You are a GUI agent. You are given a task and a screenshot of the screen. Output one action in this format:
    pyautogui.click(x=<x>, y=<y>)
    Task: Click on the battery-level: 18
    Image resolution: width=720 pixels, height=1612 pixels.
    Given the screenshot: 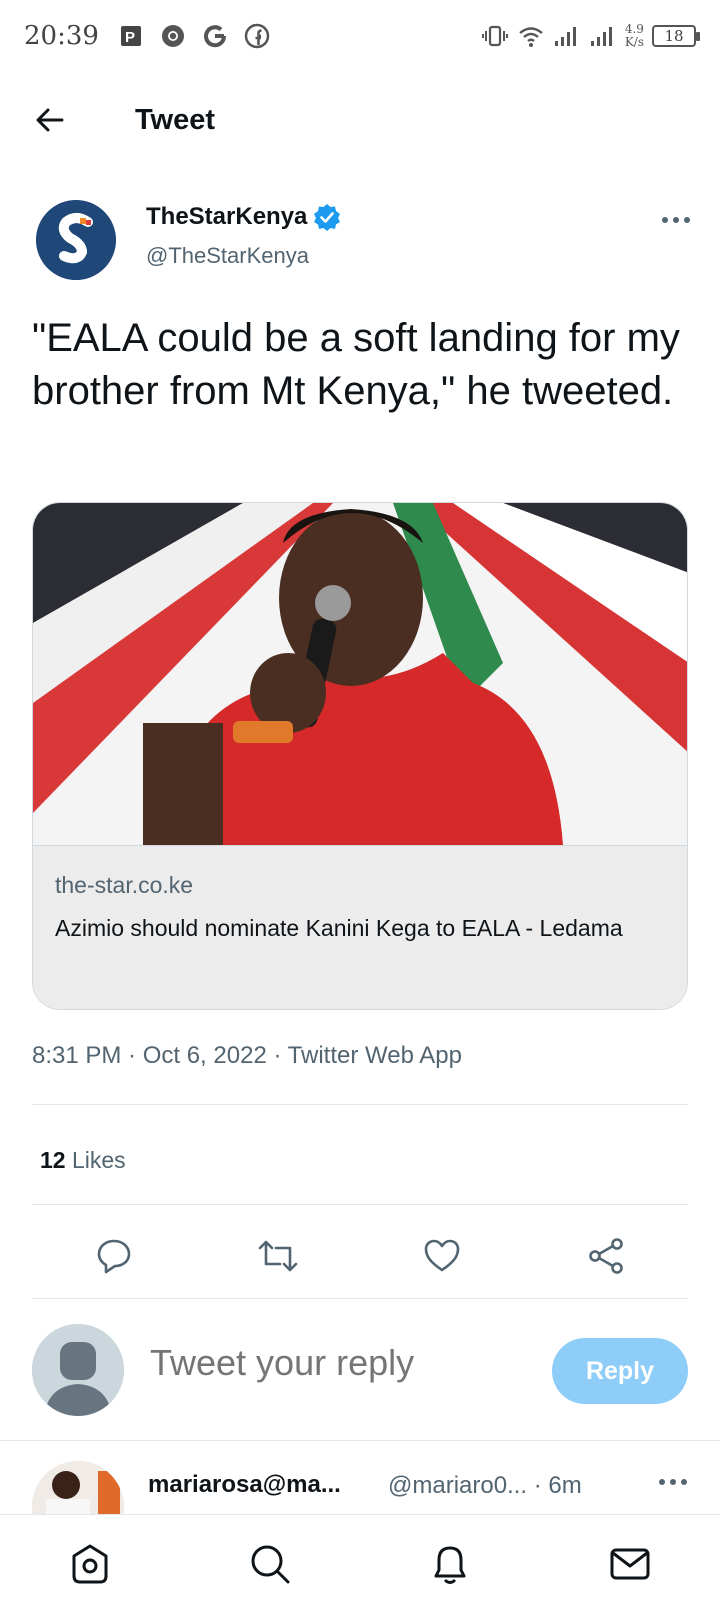 What is the action you would take?
    pyautogui.click(x=674, y=36)
    